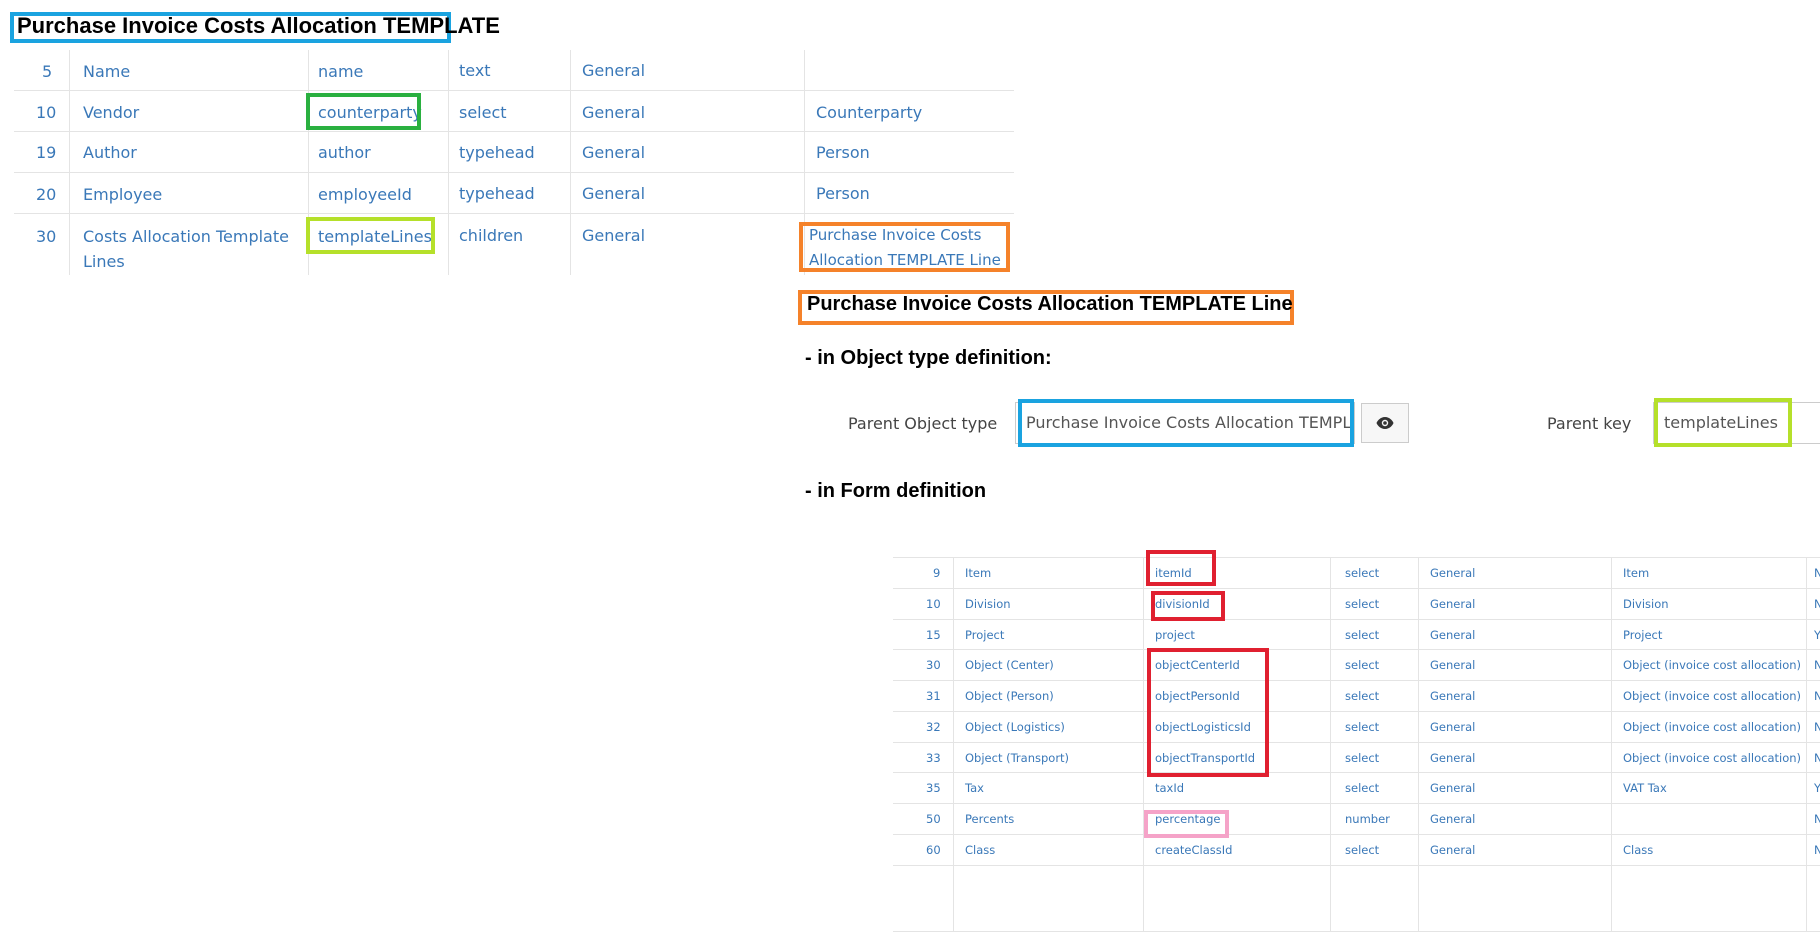 The width and height of the screenshot is (1820, 937). Describe the element at coordinates (1188, 606) in the screenshot. I see `divisionid-highlight` at that location.